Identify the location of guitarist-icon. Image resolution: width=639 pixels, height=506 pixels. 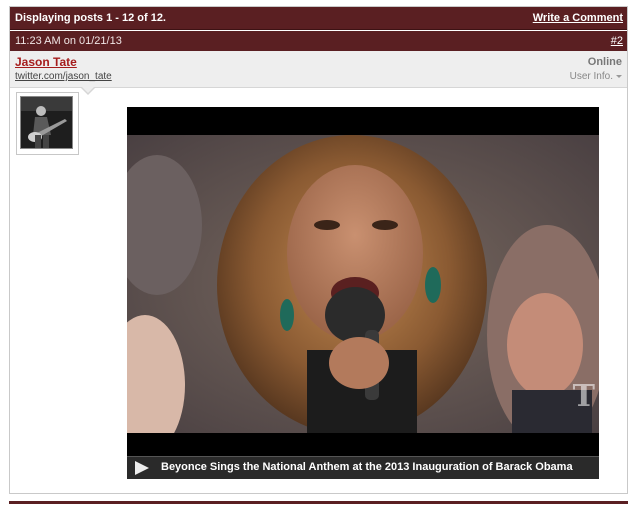
(46, 122).